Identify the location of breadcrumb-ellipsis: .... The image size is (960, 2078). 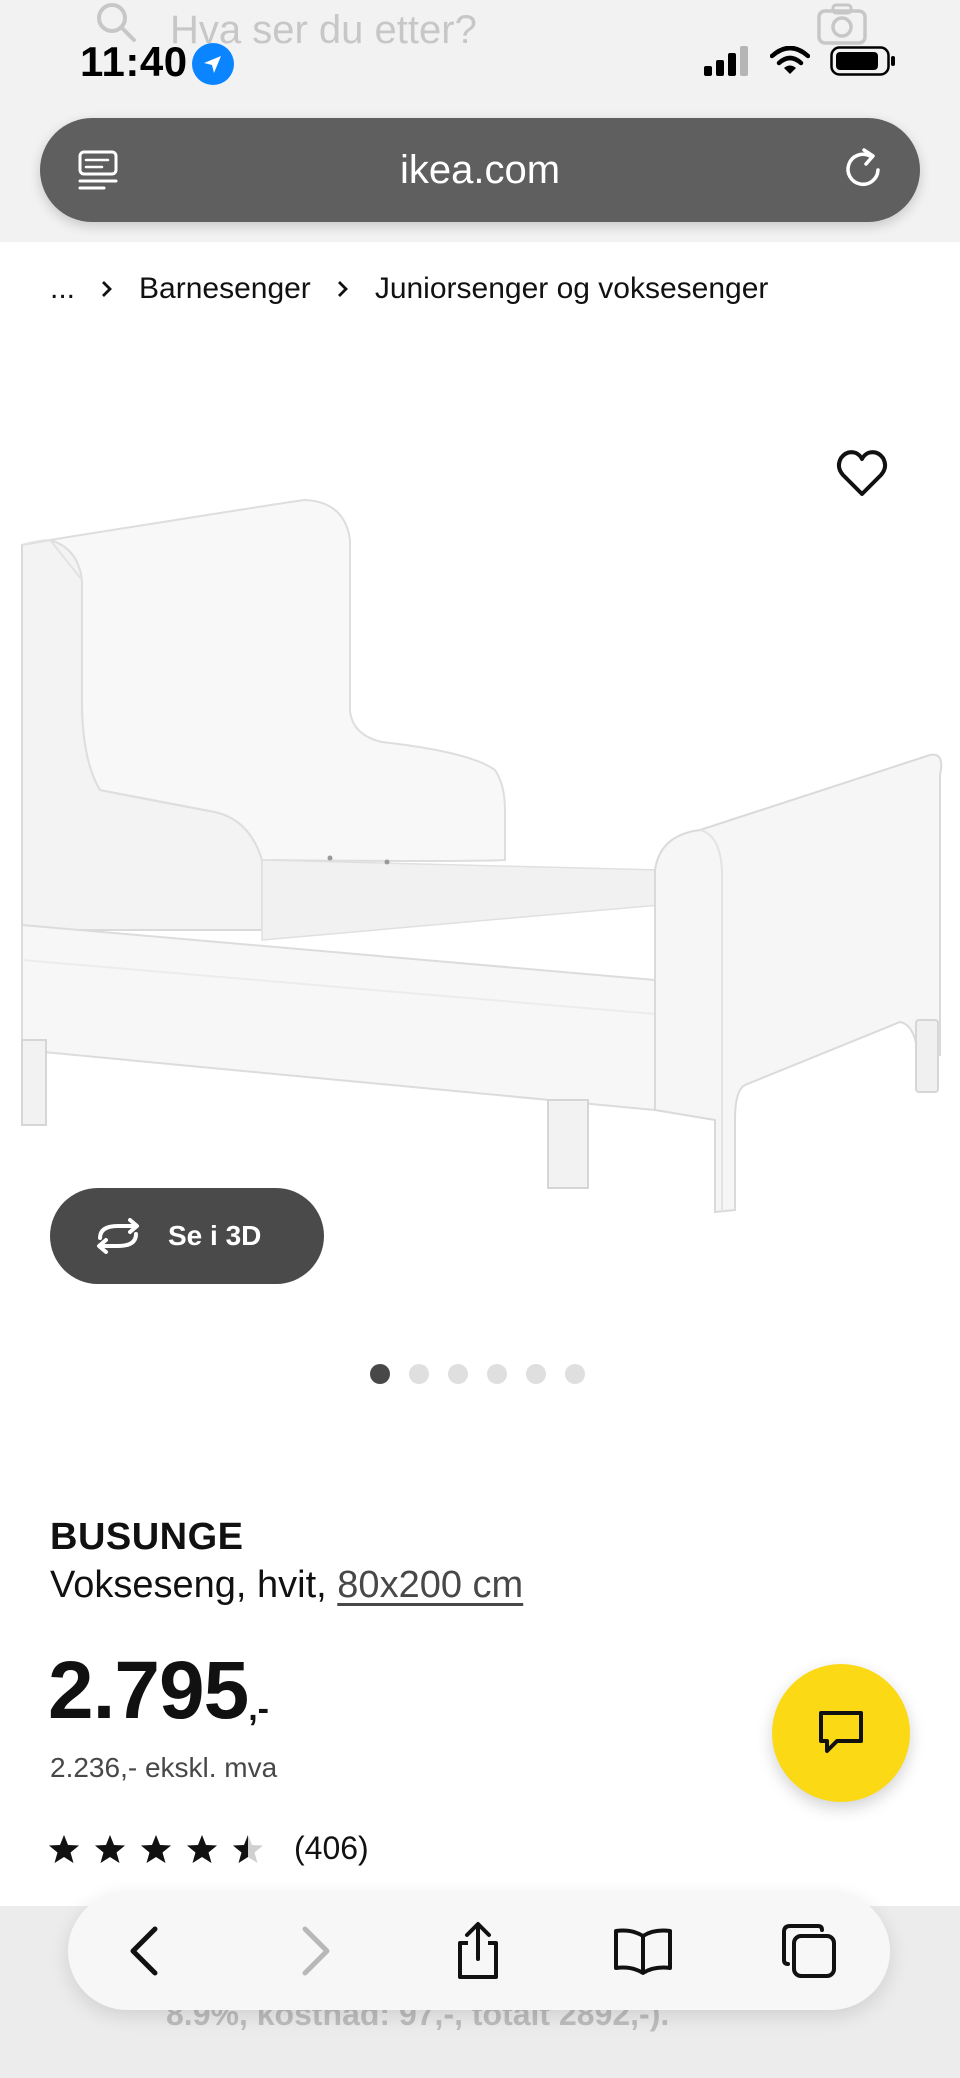
(62, 289).